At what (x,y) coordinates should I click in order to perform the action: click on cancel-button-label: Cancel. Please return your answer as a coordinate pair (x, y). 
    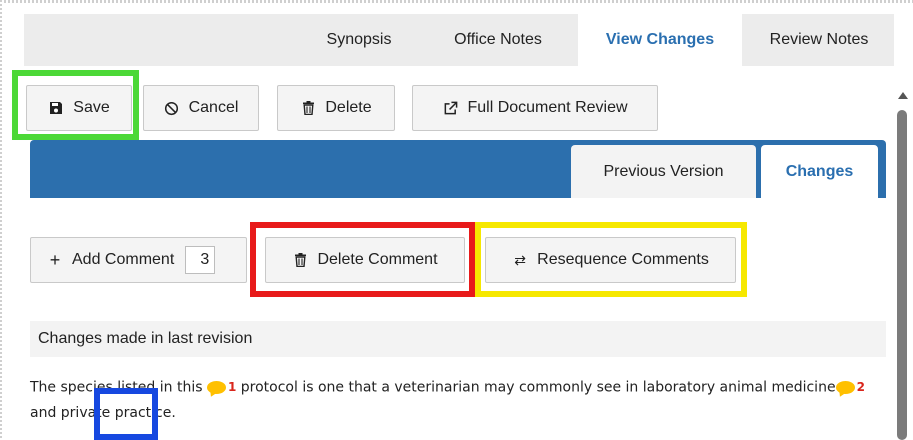
    Looking at the image, I should click on (213, 107).